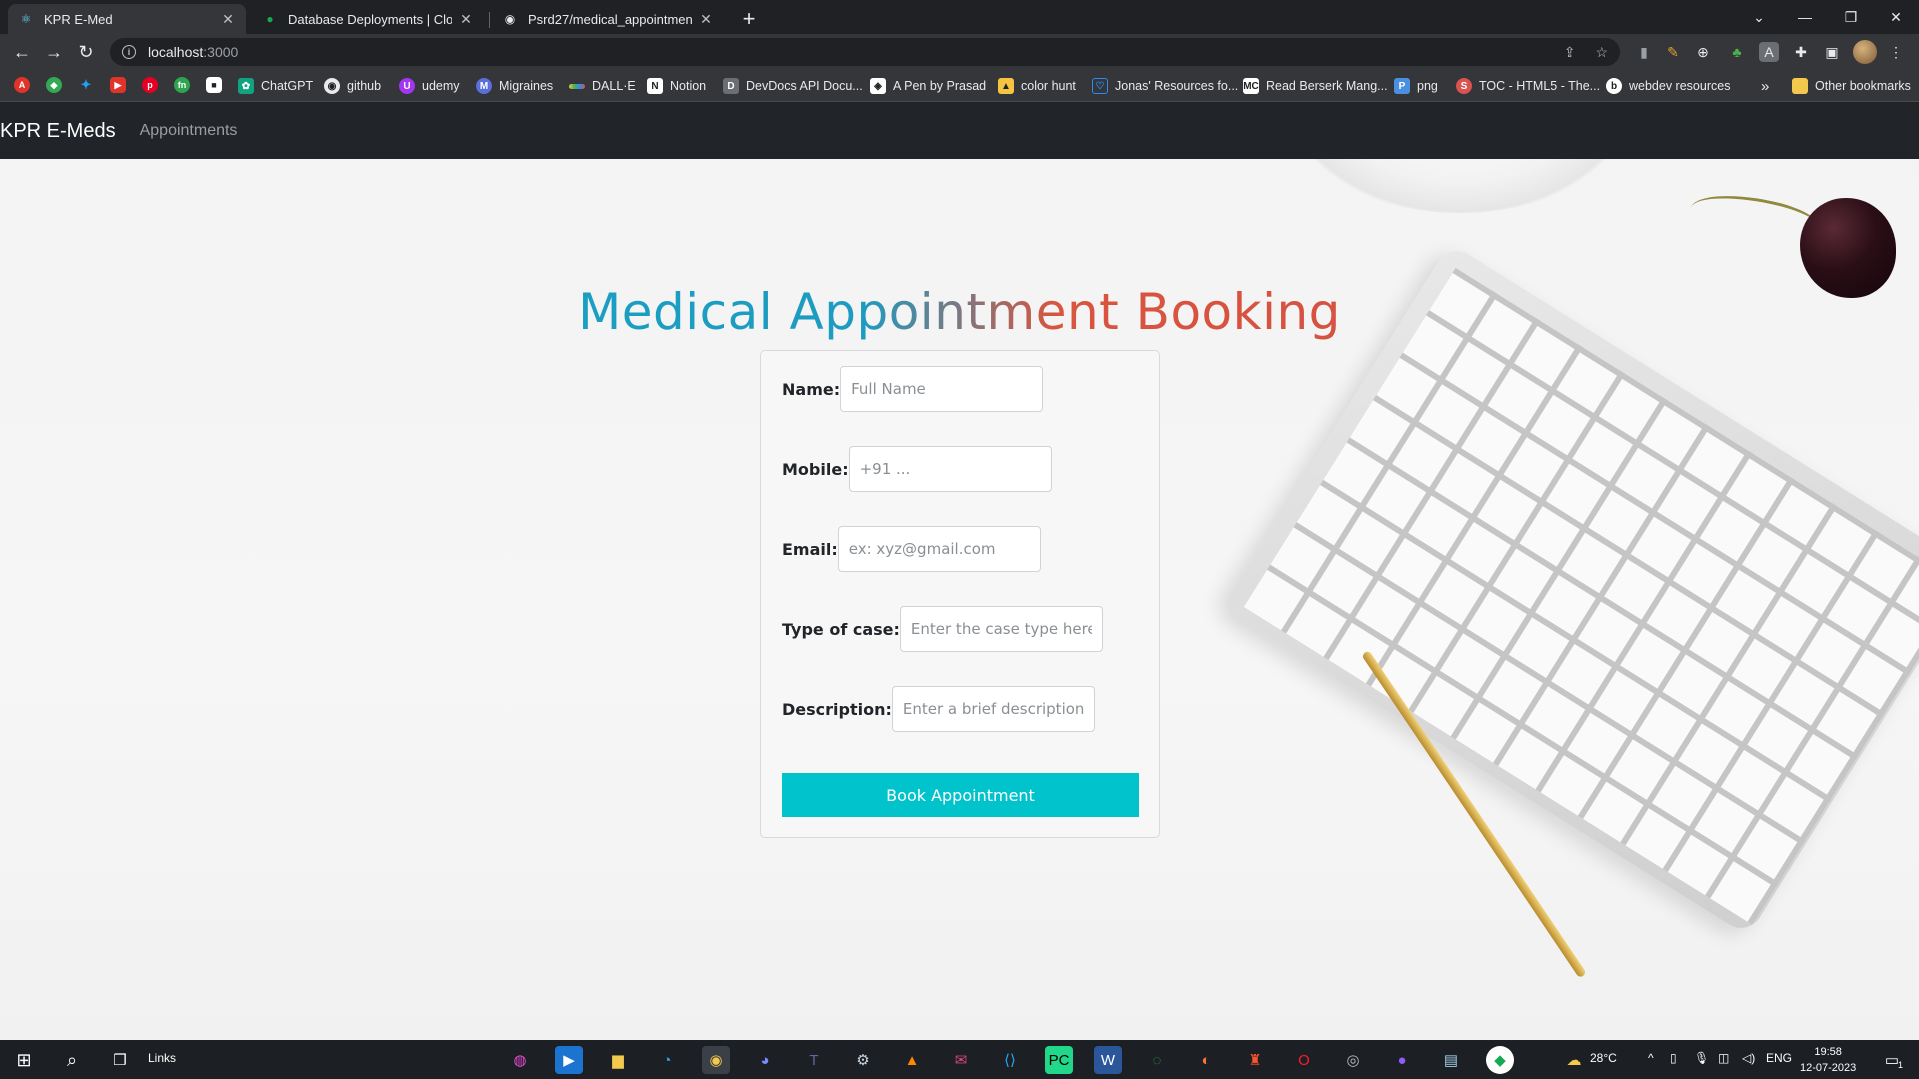 The width and height of the screenshot is (1919, 1079). What do you see at coordinates (1748, 1058) in the screenshot?
I see `volume-icon: ◁)` at bounding box center [1748, 1058].